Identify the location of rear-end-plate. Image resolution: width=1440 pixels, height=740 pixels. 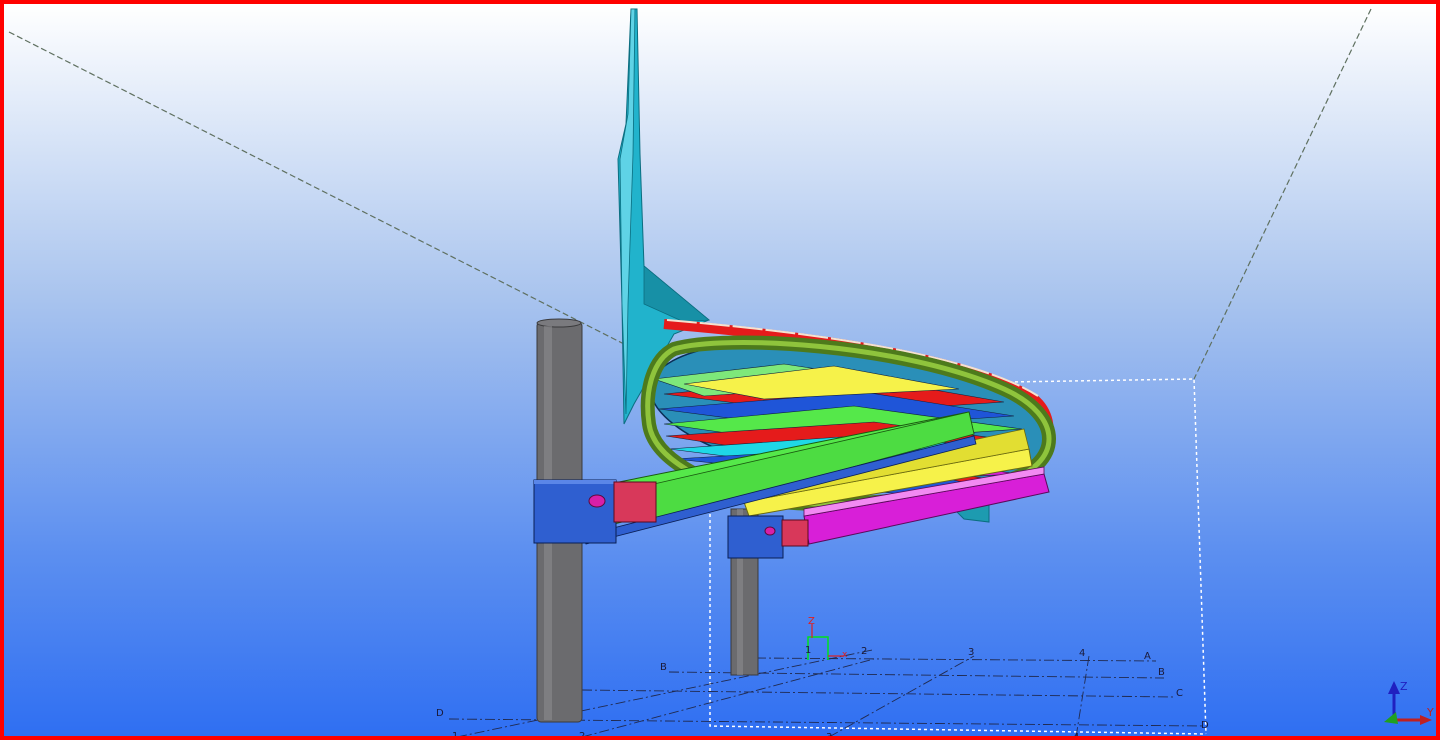
(795, 533).